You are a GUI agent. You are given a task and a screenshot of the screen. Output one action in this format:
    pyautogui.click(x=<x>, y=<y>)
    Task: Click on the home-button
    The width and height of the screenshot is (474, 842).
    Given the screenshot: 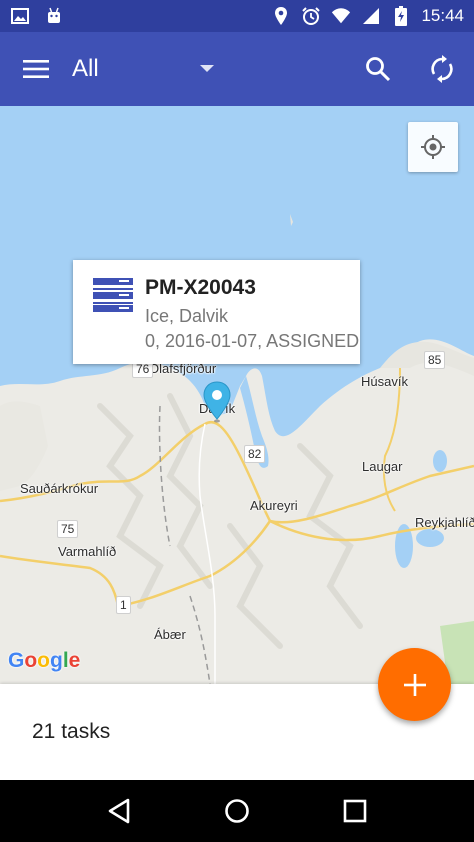 What is the action you would take?
    pyautogui.click(x=237, y=811)
    